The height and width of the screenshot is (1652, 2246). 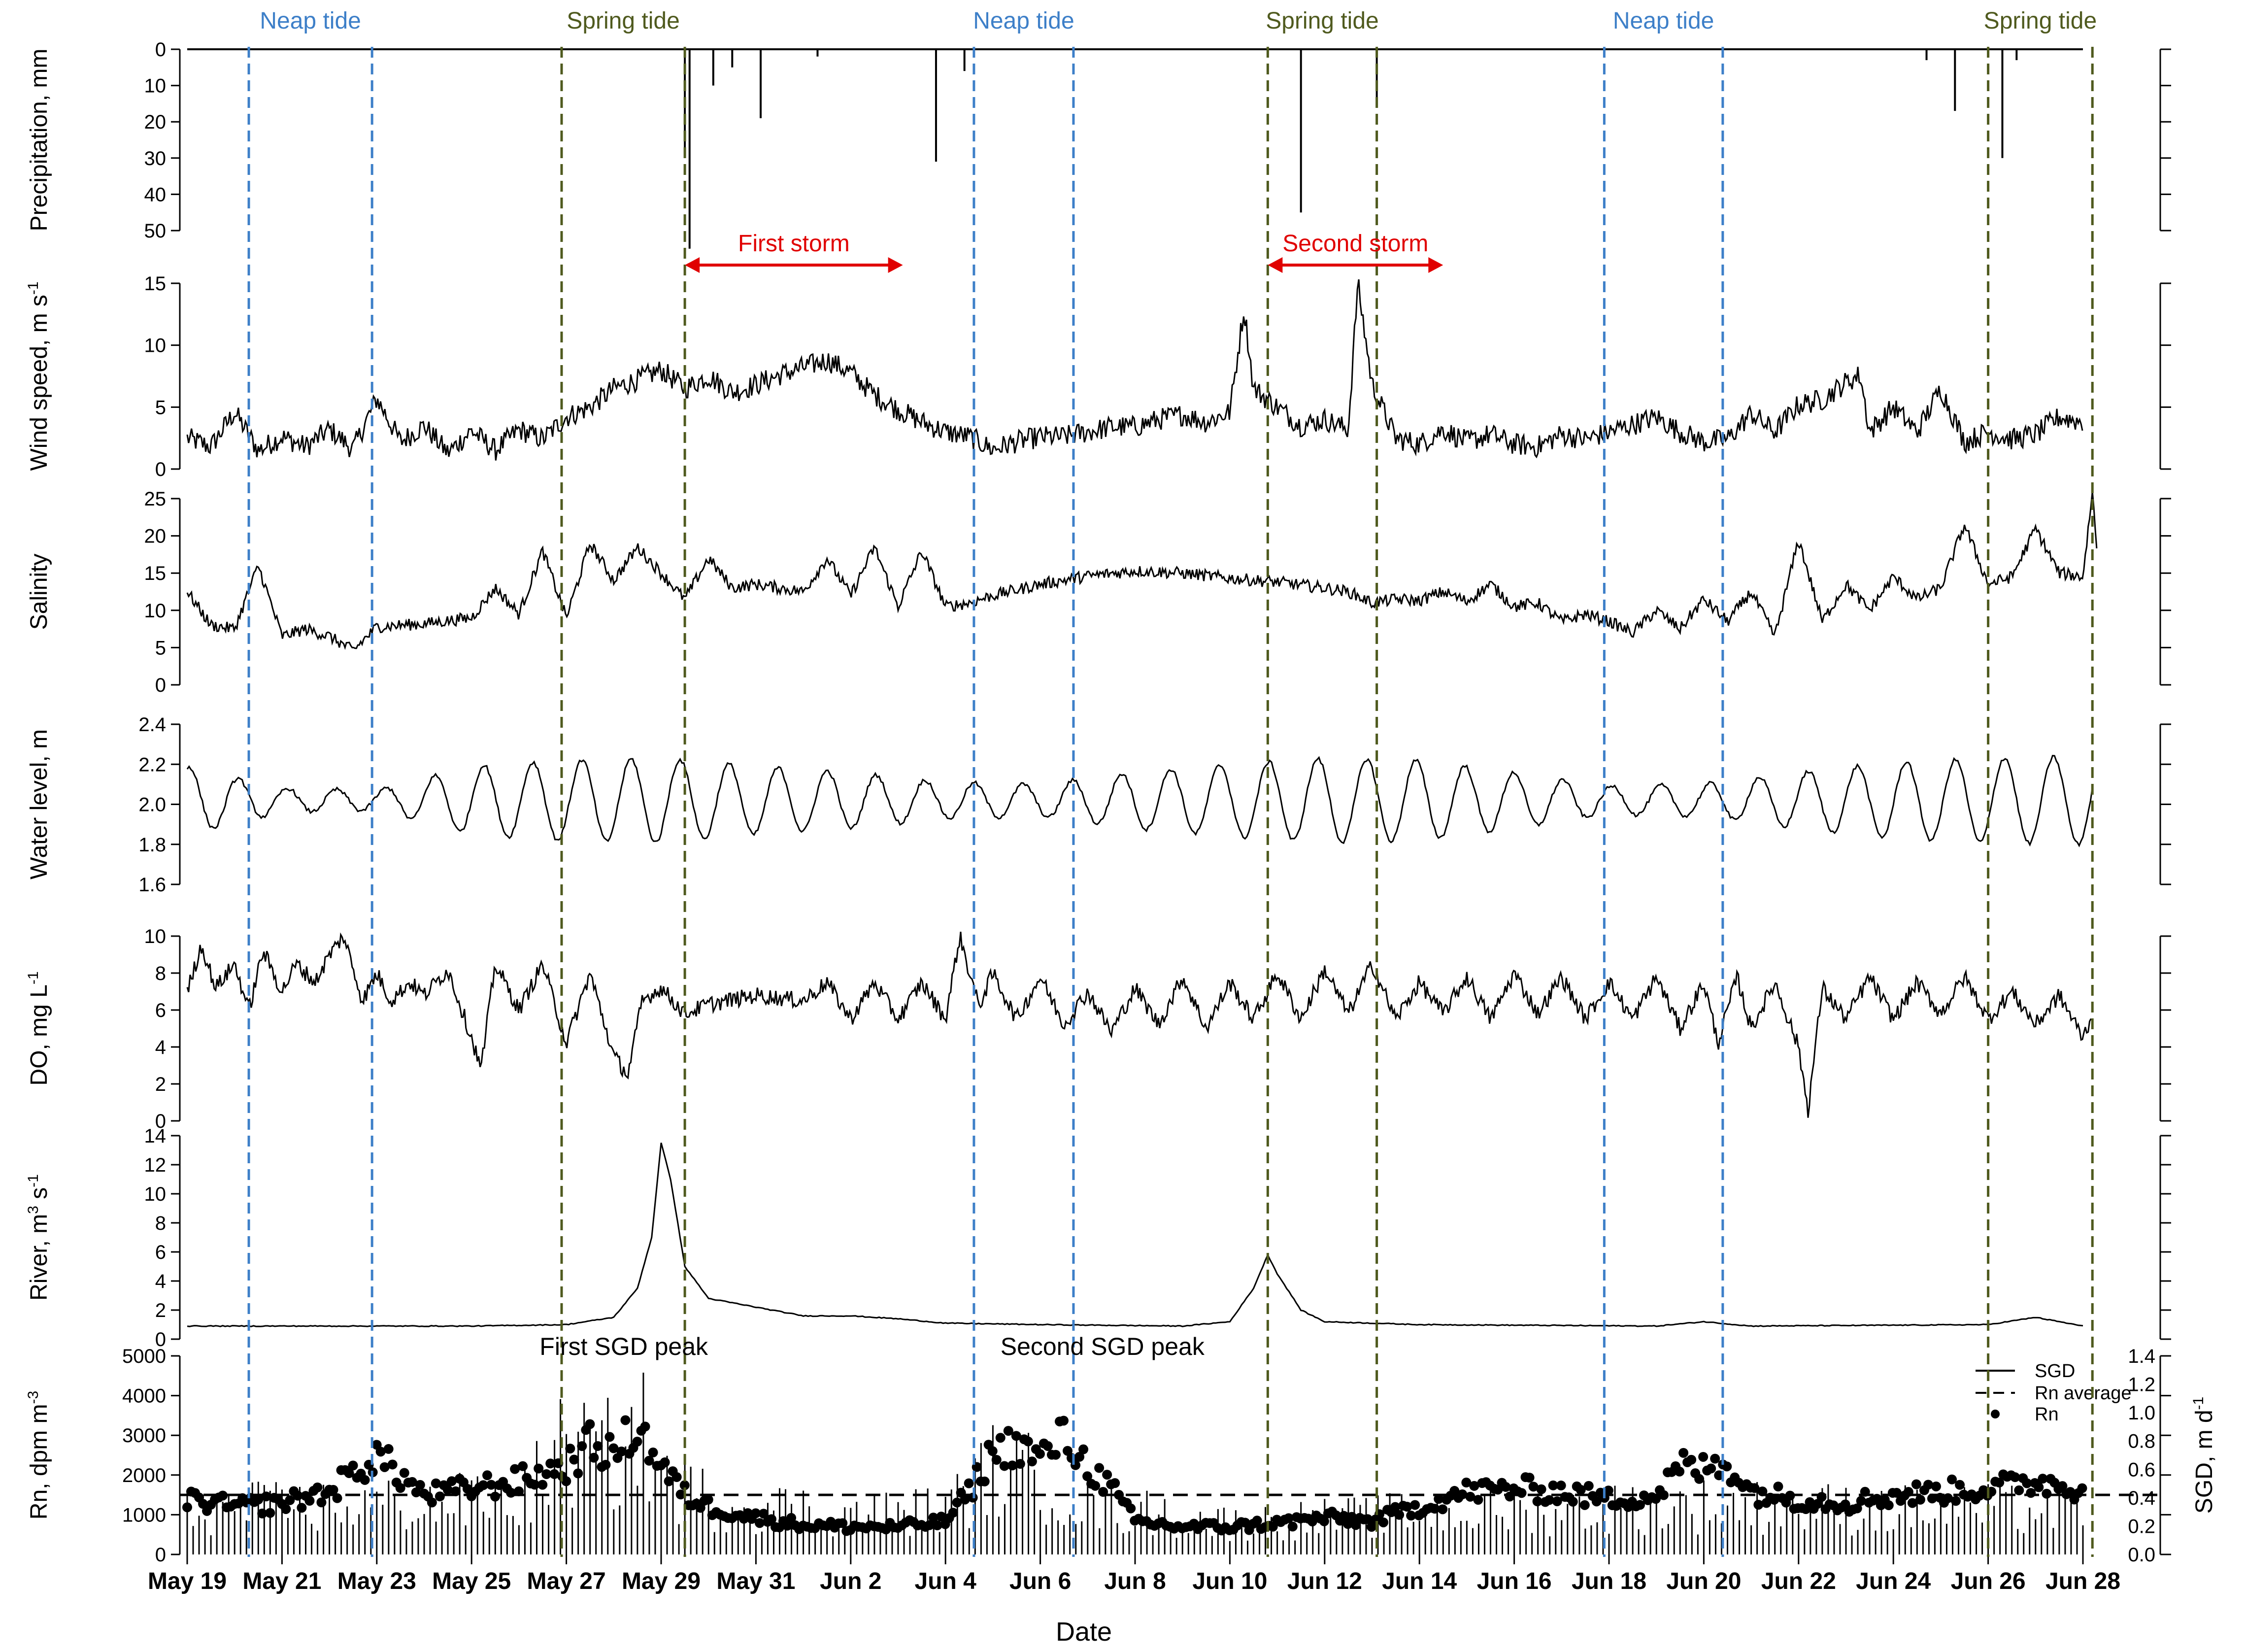 What do you see at coordinates (2198, 1403) in the screenshot?
I see `y2-axis-title-superscript: -1` at bounding box center [2198, 1403].